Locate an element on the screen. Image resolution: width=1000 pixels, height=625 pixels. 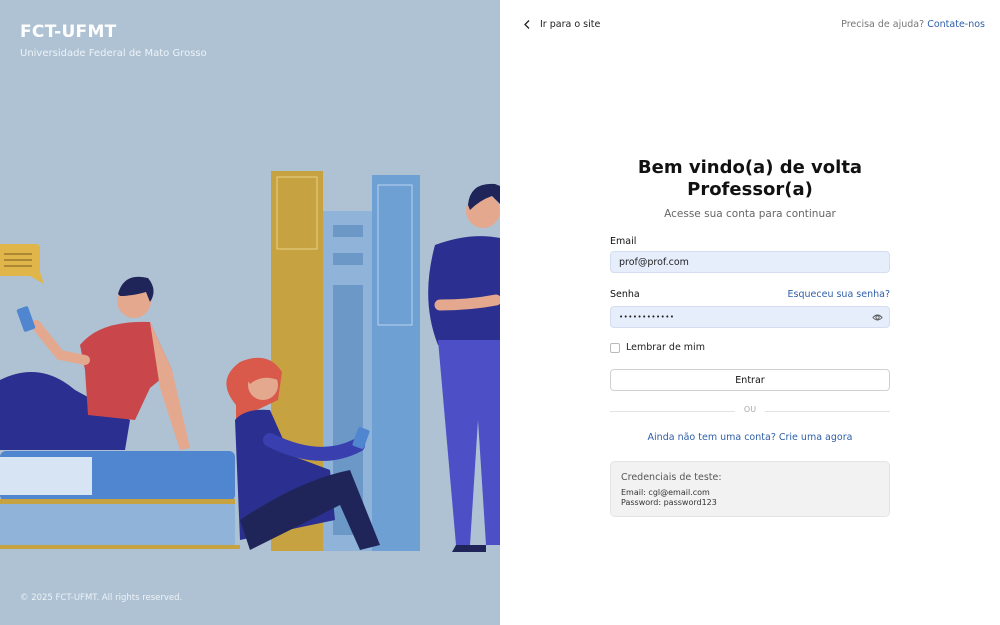
divider: OU is located at coordinates (750, 411).